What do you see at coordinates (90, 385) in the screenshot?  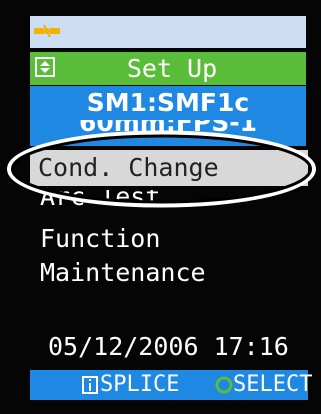 I see `info-icon` at bounding box center [90, 385].